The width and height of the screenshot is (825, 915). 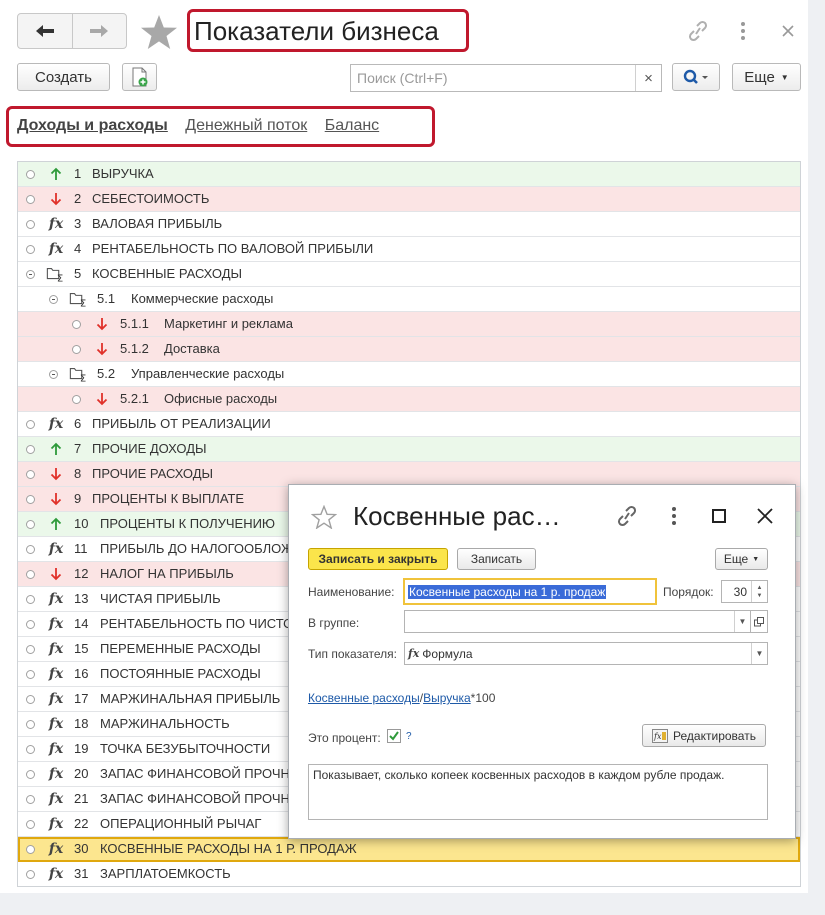 What do you see at coordinates (409, 199) in the screenshot?
I see `table-row: 2 СЕБЕСТОИМОСТЬ` at bounding box center [409, 199].